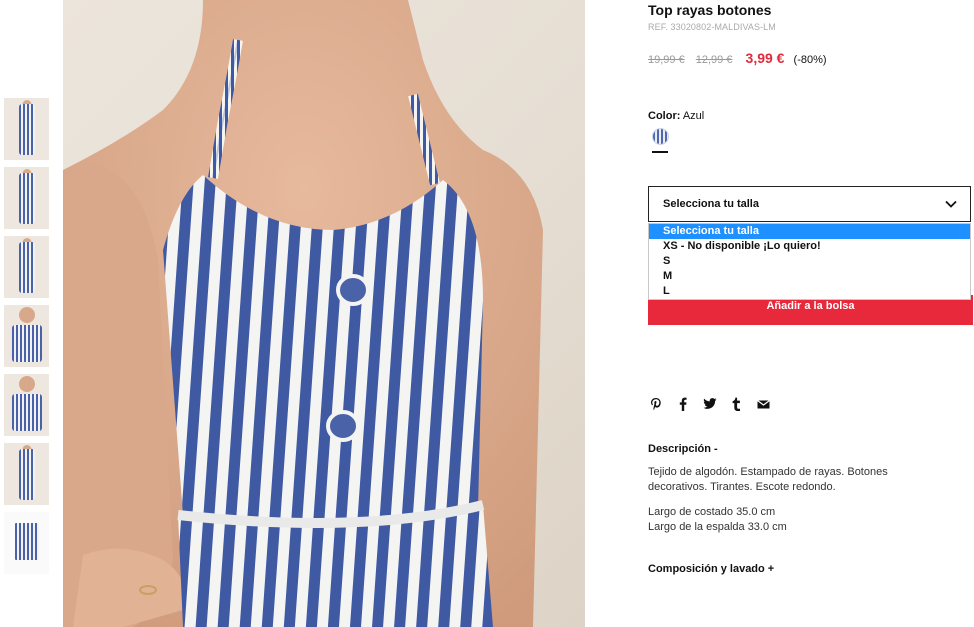 The image size is (974, 627). What do you see at coordinates (809, 204) in the screenshot?
I see `size-select: Selecciona tu talla` at bounding box center [809, 204].